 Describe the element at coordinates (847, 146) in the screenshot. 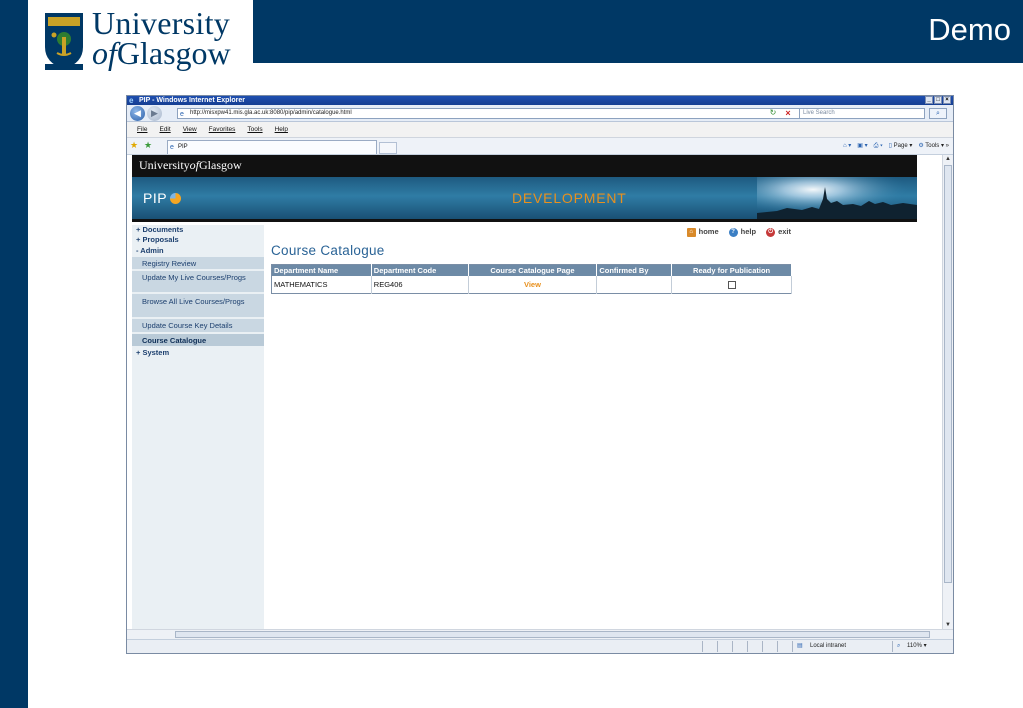

I see `home-icon: ⌂ ▾` at that location.